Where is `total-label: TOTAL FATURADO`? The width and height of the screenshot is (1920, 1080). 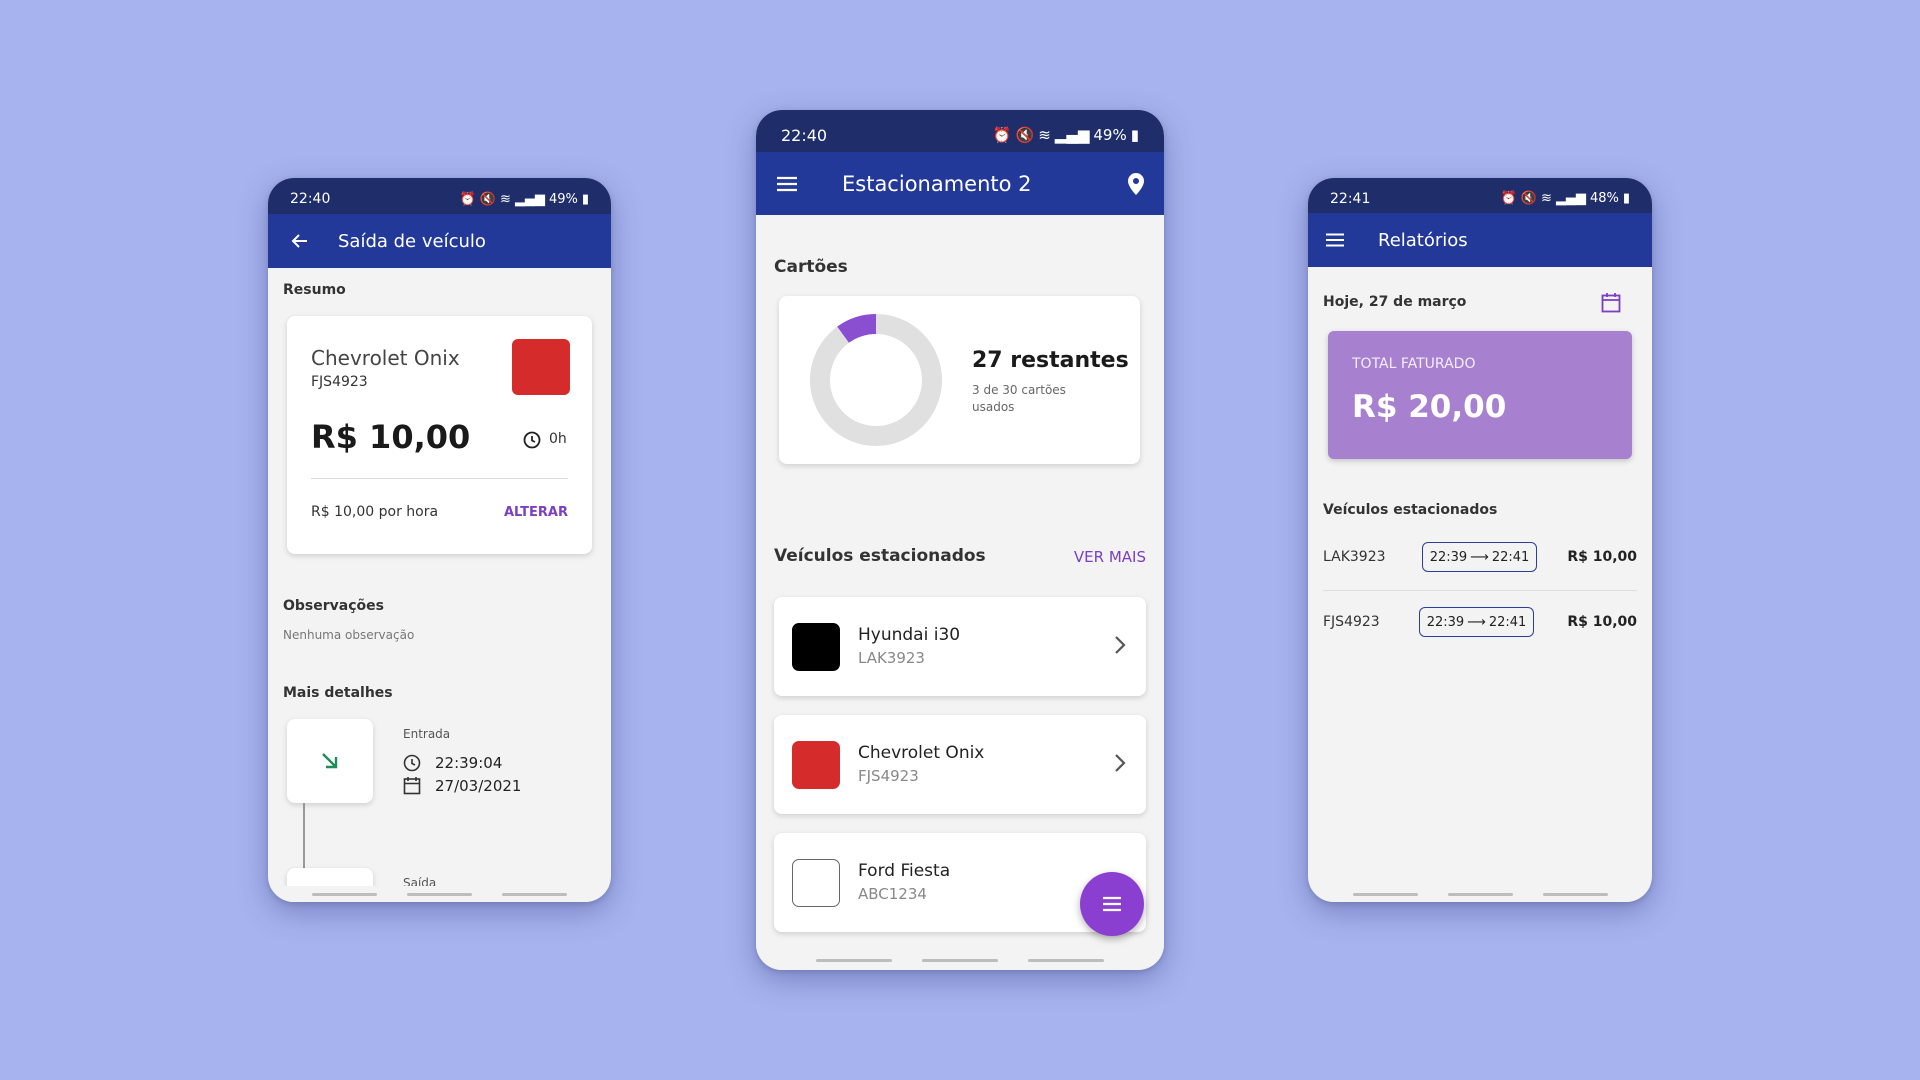 total-label: TOTAL FATURADO is located at coordinates (1414, 364).